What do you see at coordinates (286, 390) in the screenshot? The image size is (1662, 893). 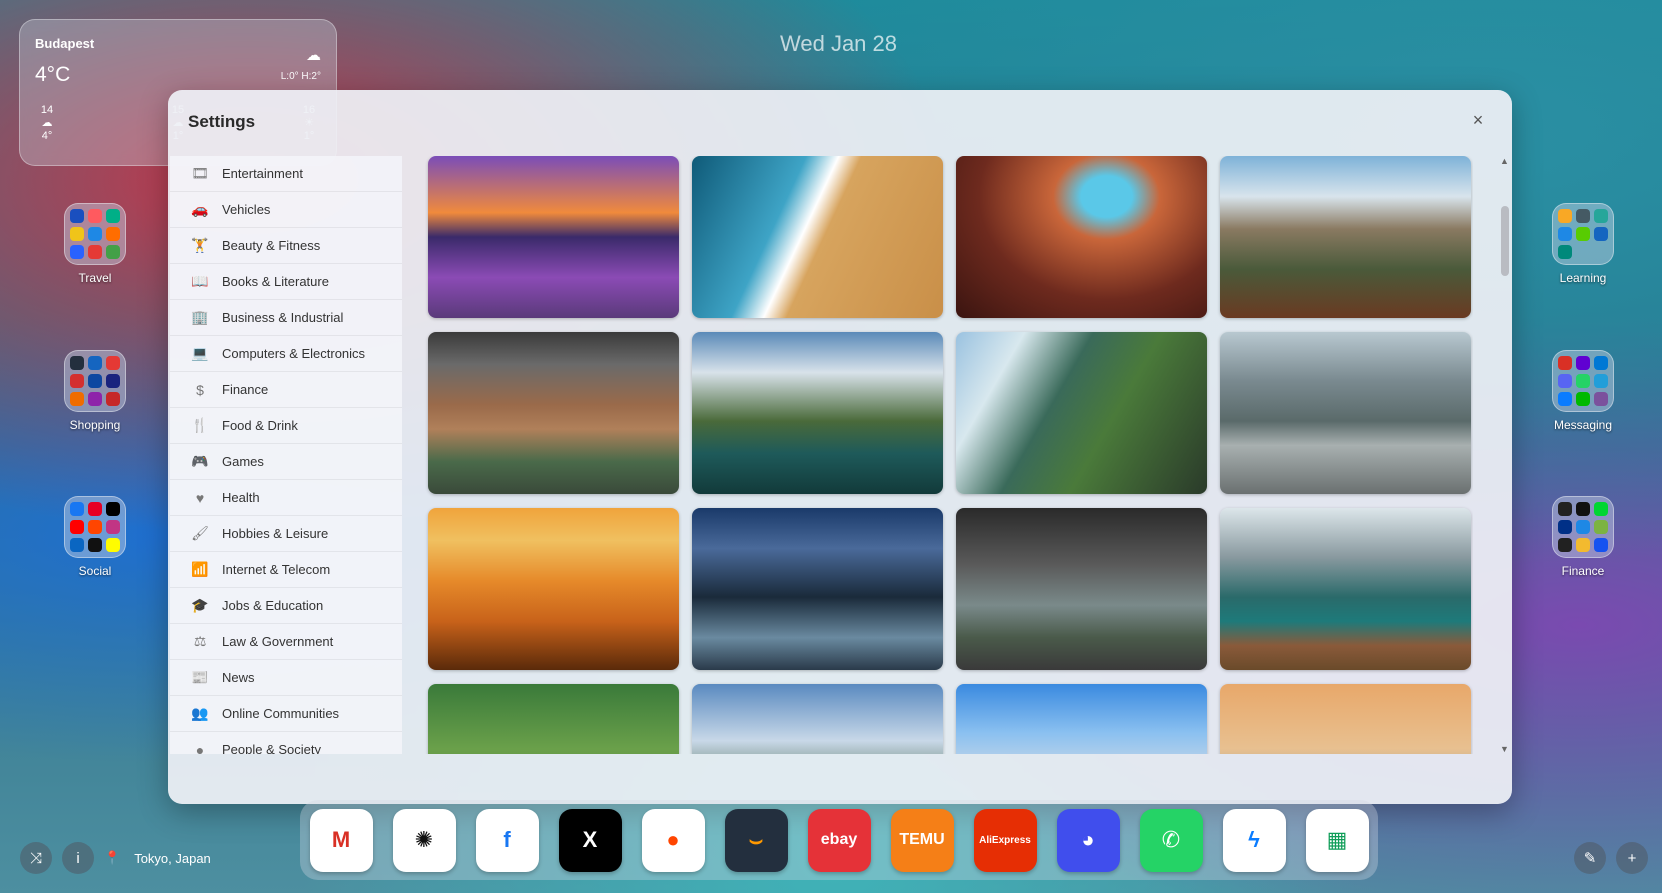 I see `category-item-finance: $ Finance` at bounding box center [286, 390].